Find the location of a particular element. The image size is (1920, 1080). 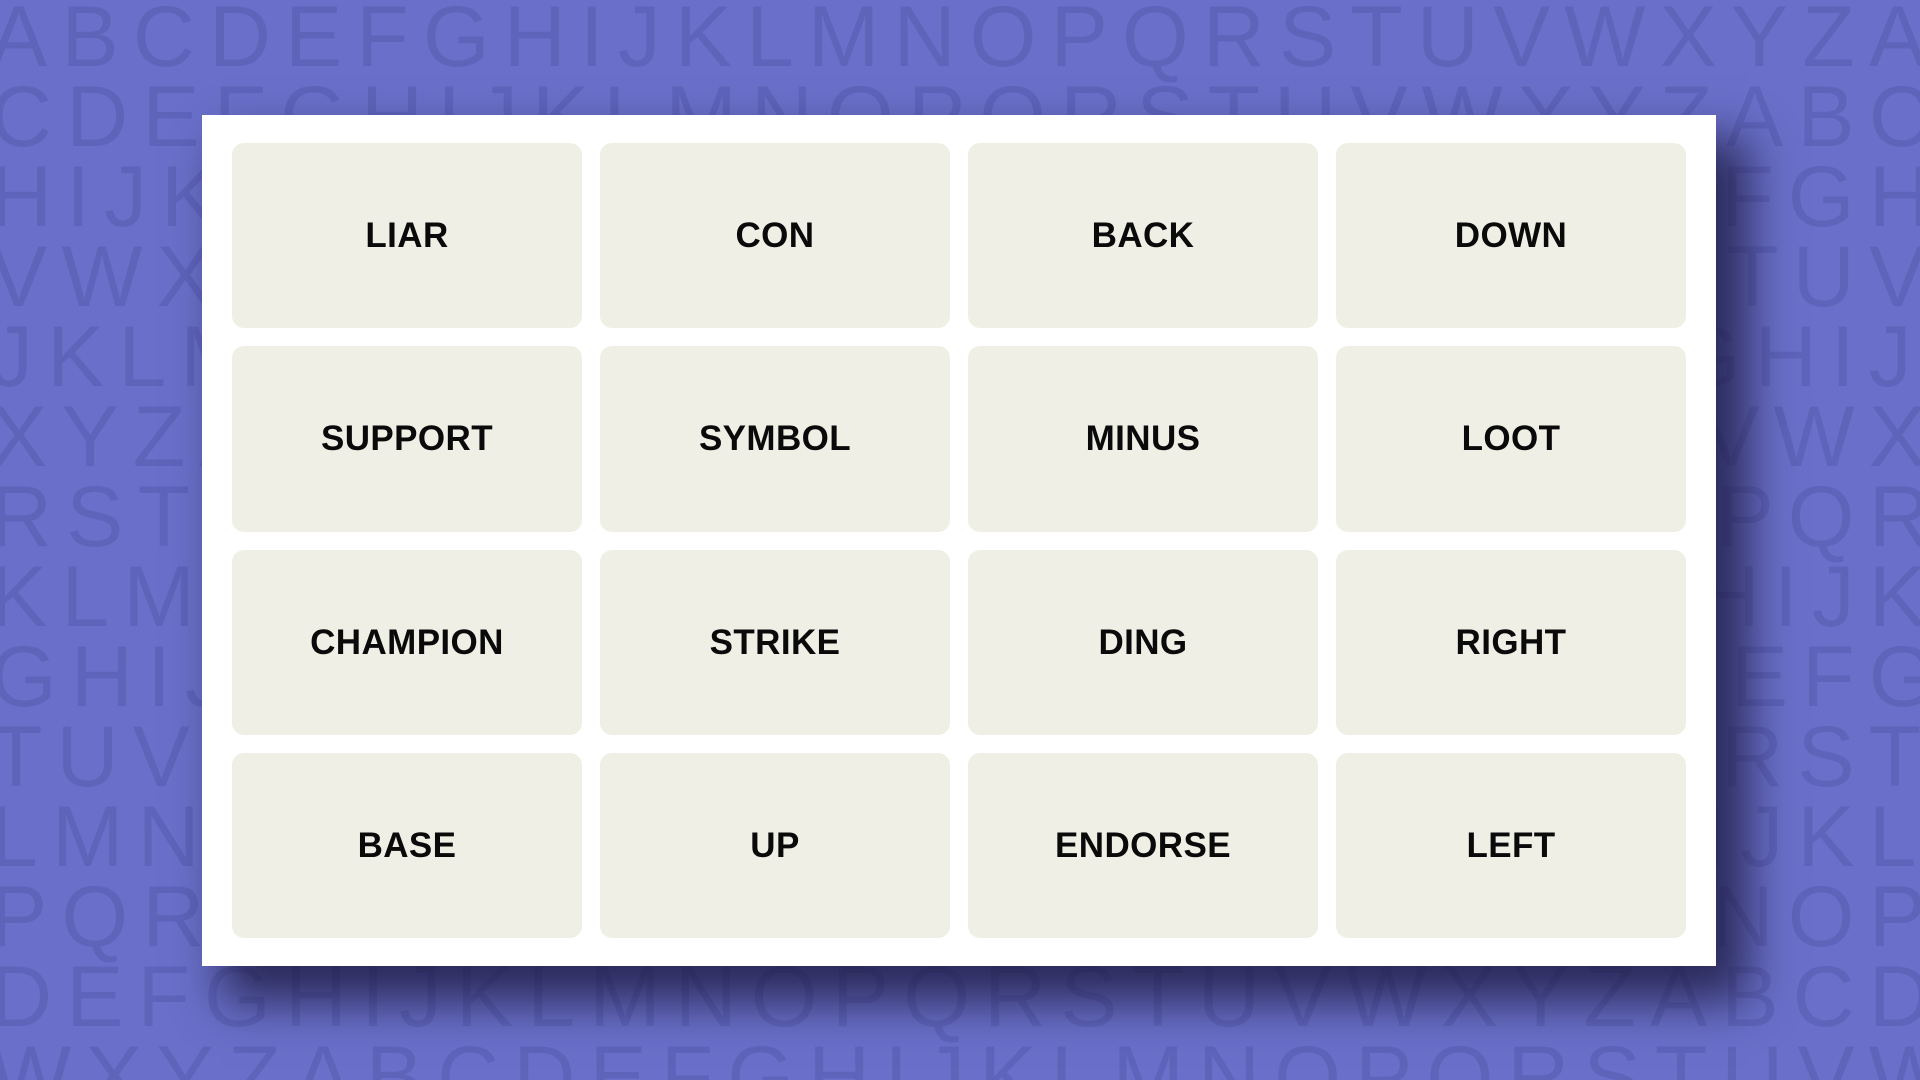

word-tile: BACK is located at coordinates (1143, 236).